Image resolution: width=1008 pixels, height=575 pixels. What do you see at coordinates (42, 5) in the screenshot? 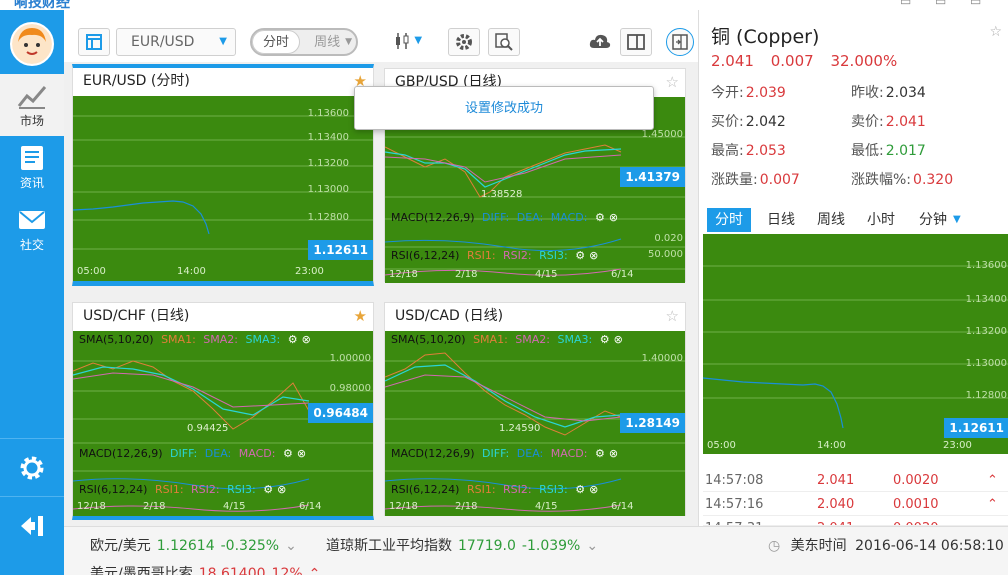
I see `app-title: 嗬技财经` at bounding box center [42, 5].